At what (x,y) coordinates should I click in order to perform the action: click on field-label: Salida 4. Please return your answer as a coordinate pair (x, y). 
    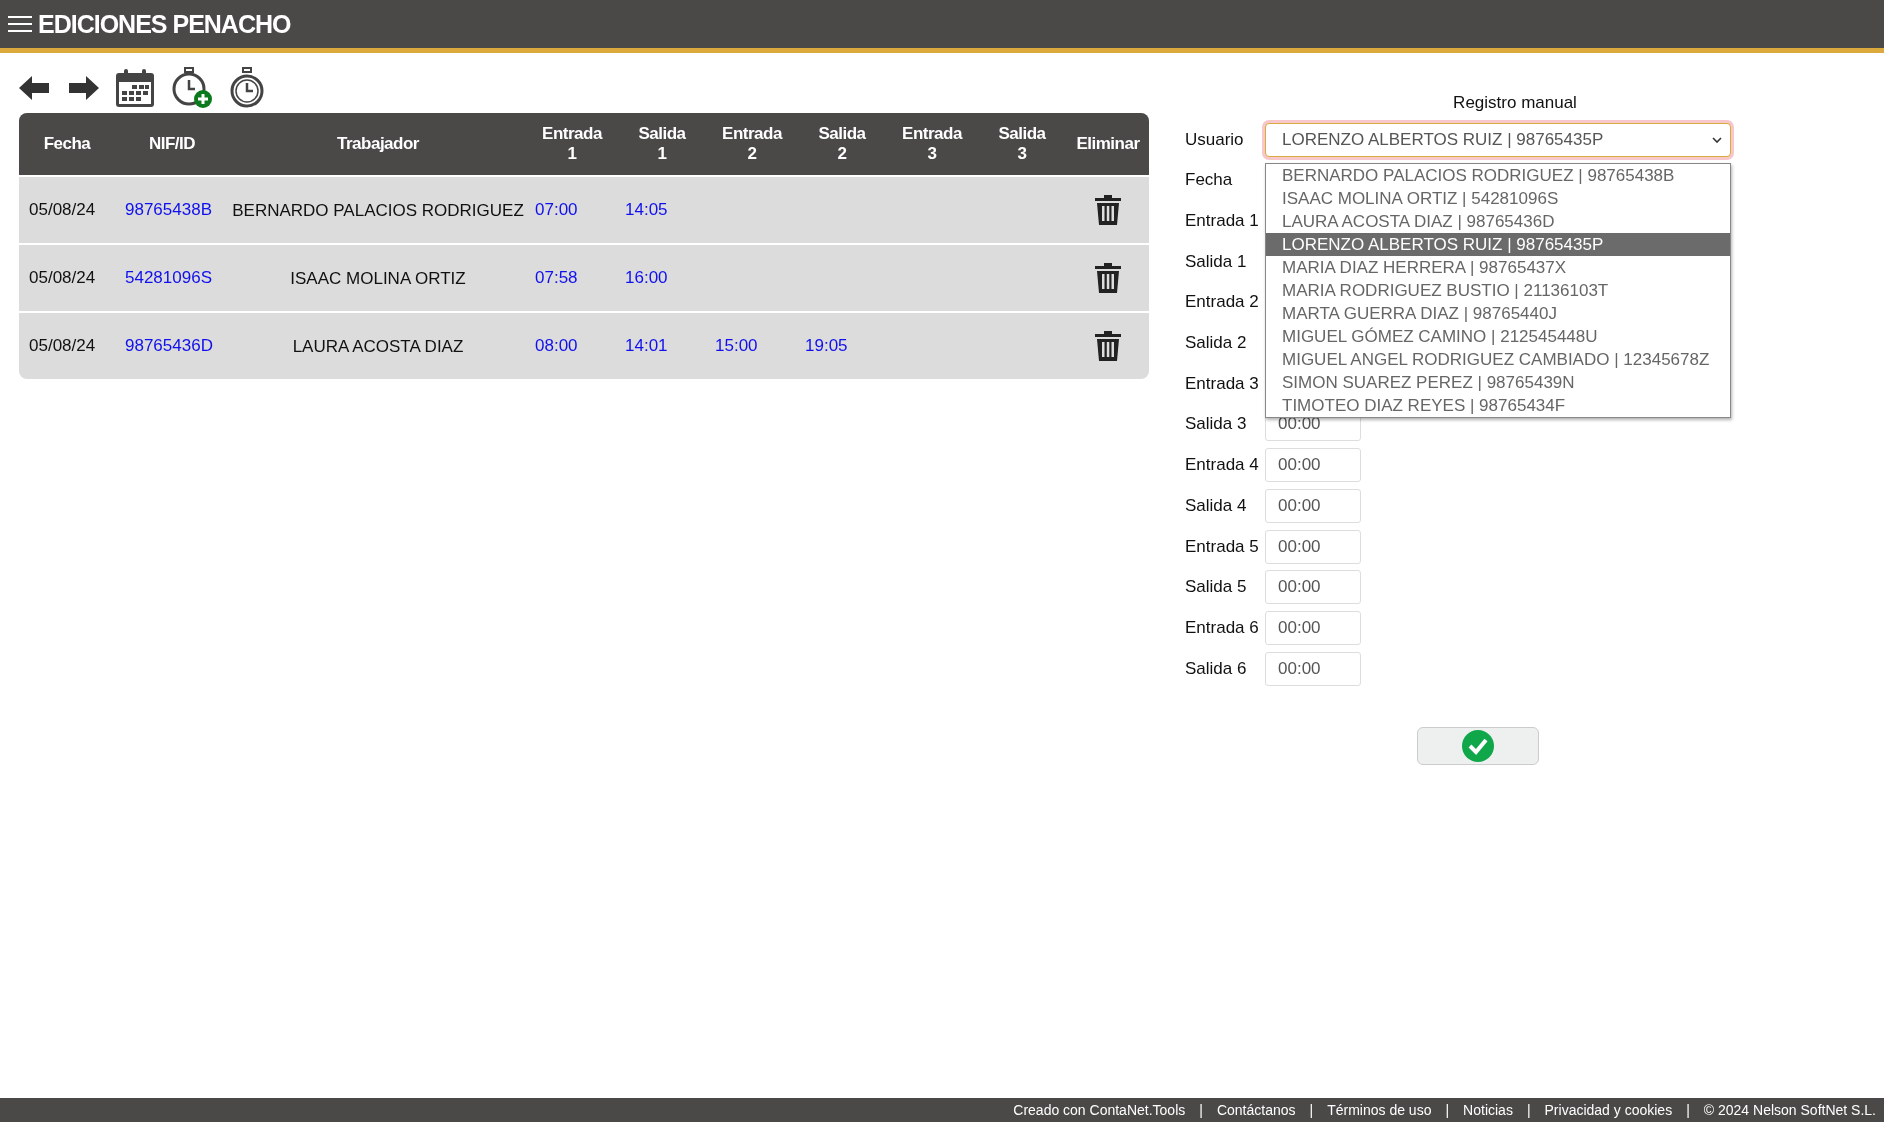
    Looking at the image, I should click on (1216, 505).